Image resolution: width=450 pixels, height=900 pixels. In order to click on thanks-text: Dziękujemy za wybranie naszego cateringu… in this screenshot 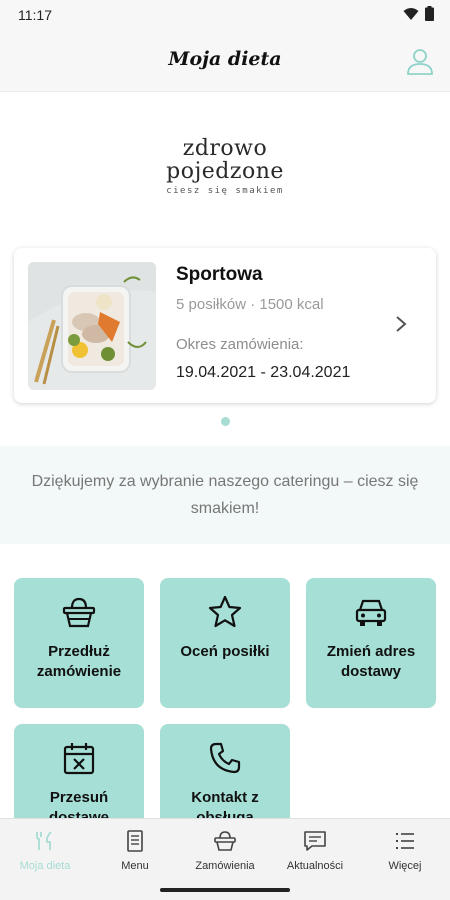, I will do `click(225, 495)`.